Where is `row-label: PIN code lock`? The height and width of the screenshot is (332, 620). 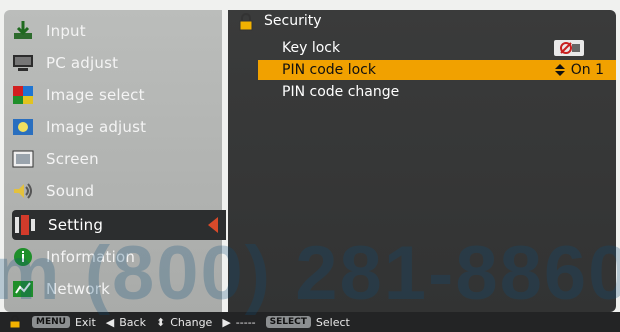
row-label: PIN code lock is located at coordinates (329, 70).